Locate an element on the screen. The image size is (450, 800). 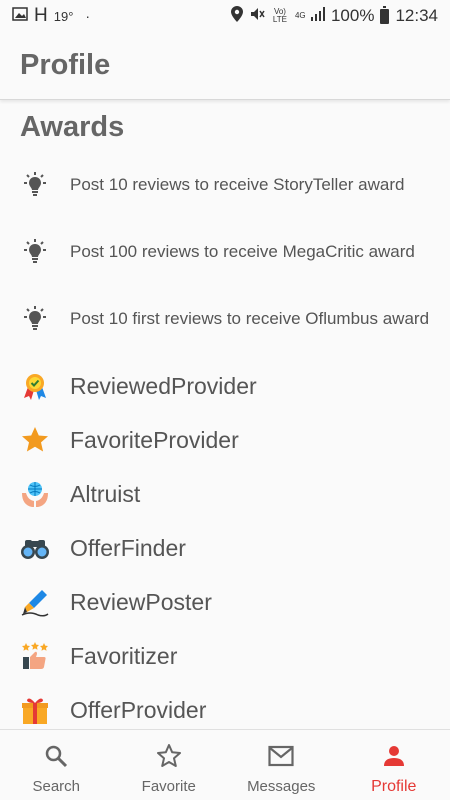
award-label: OfferProvider is located at coordinates (138, 709).